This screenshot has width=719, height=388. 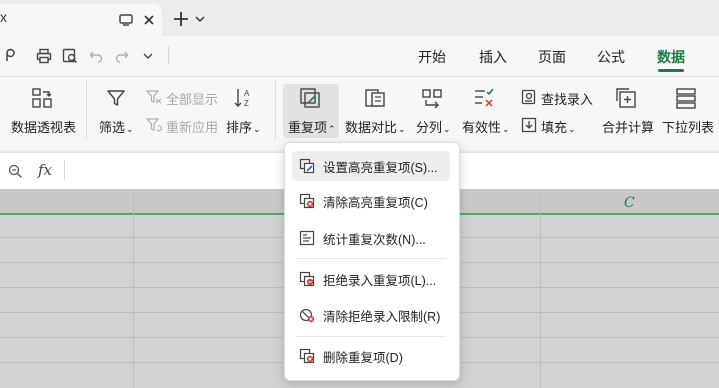 I want to click on data-compare-label: 数据对比, so click(x=371, y=127).